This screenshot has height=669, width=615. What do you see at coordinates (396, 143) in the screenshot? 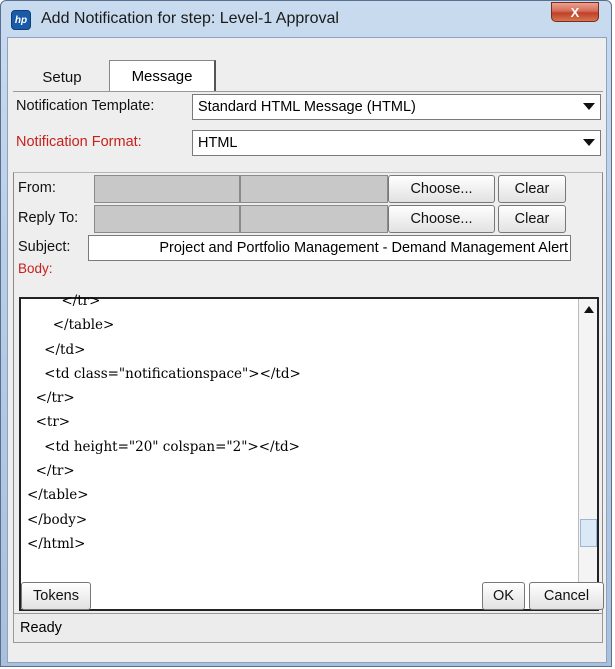
I see `notification-format-select: HTML` at bounding box center [396, 143].